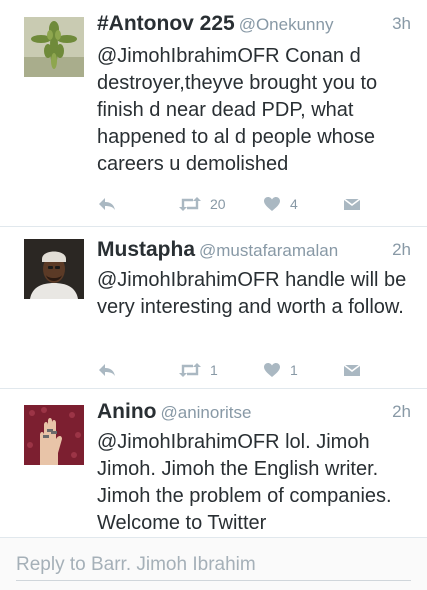  I want to click on like-button: 1, so click(280, 370).